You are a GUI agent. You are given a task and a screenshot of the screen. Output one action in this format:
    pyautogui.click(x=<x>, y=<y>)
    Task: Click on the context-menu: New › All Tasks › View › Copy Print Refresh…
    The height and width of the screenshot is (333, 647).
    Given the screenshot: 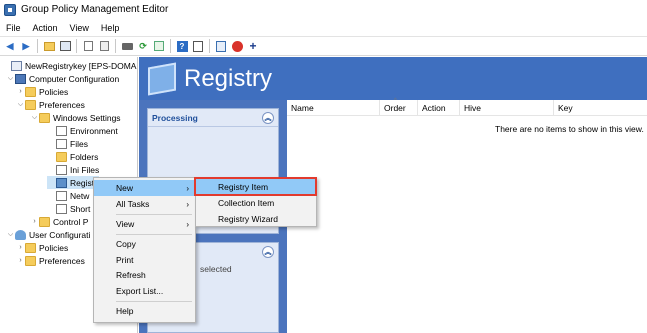 What is the action you would take?
    pyautogui.click(x=144, y=250)
    